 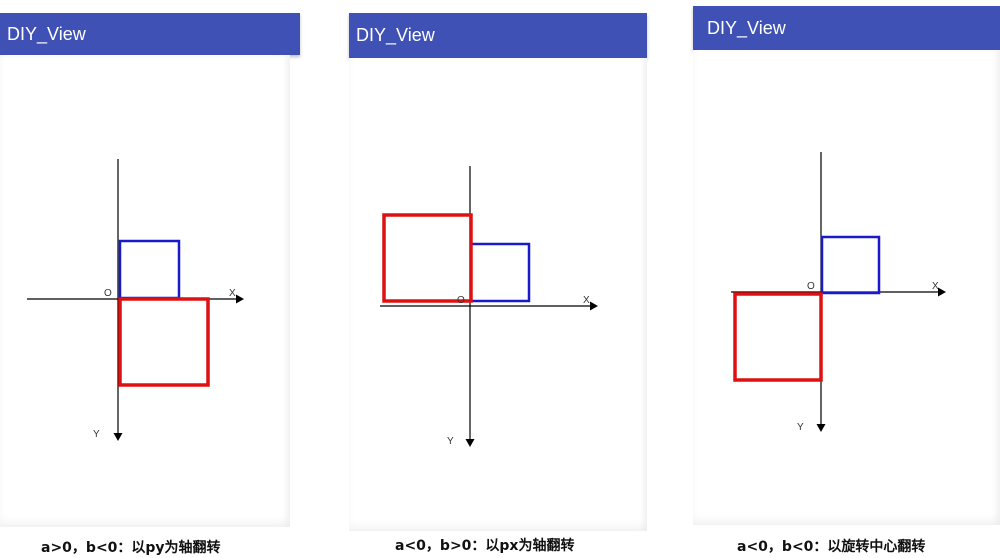 What do you see at coordinates (831, 547) in the screenshot?
I see `caption-3: a<0，b<0：以旋转中心翻转` at bounding box center [831, 547].